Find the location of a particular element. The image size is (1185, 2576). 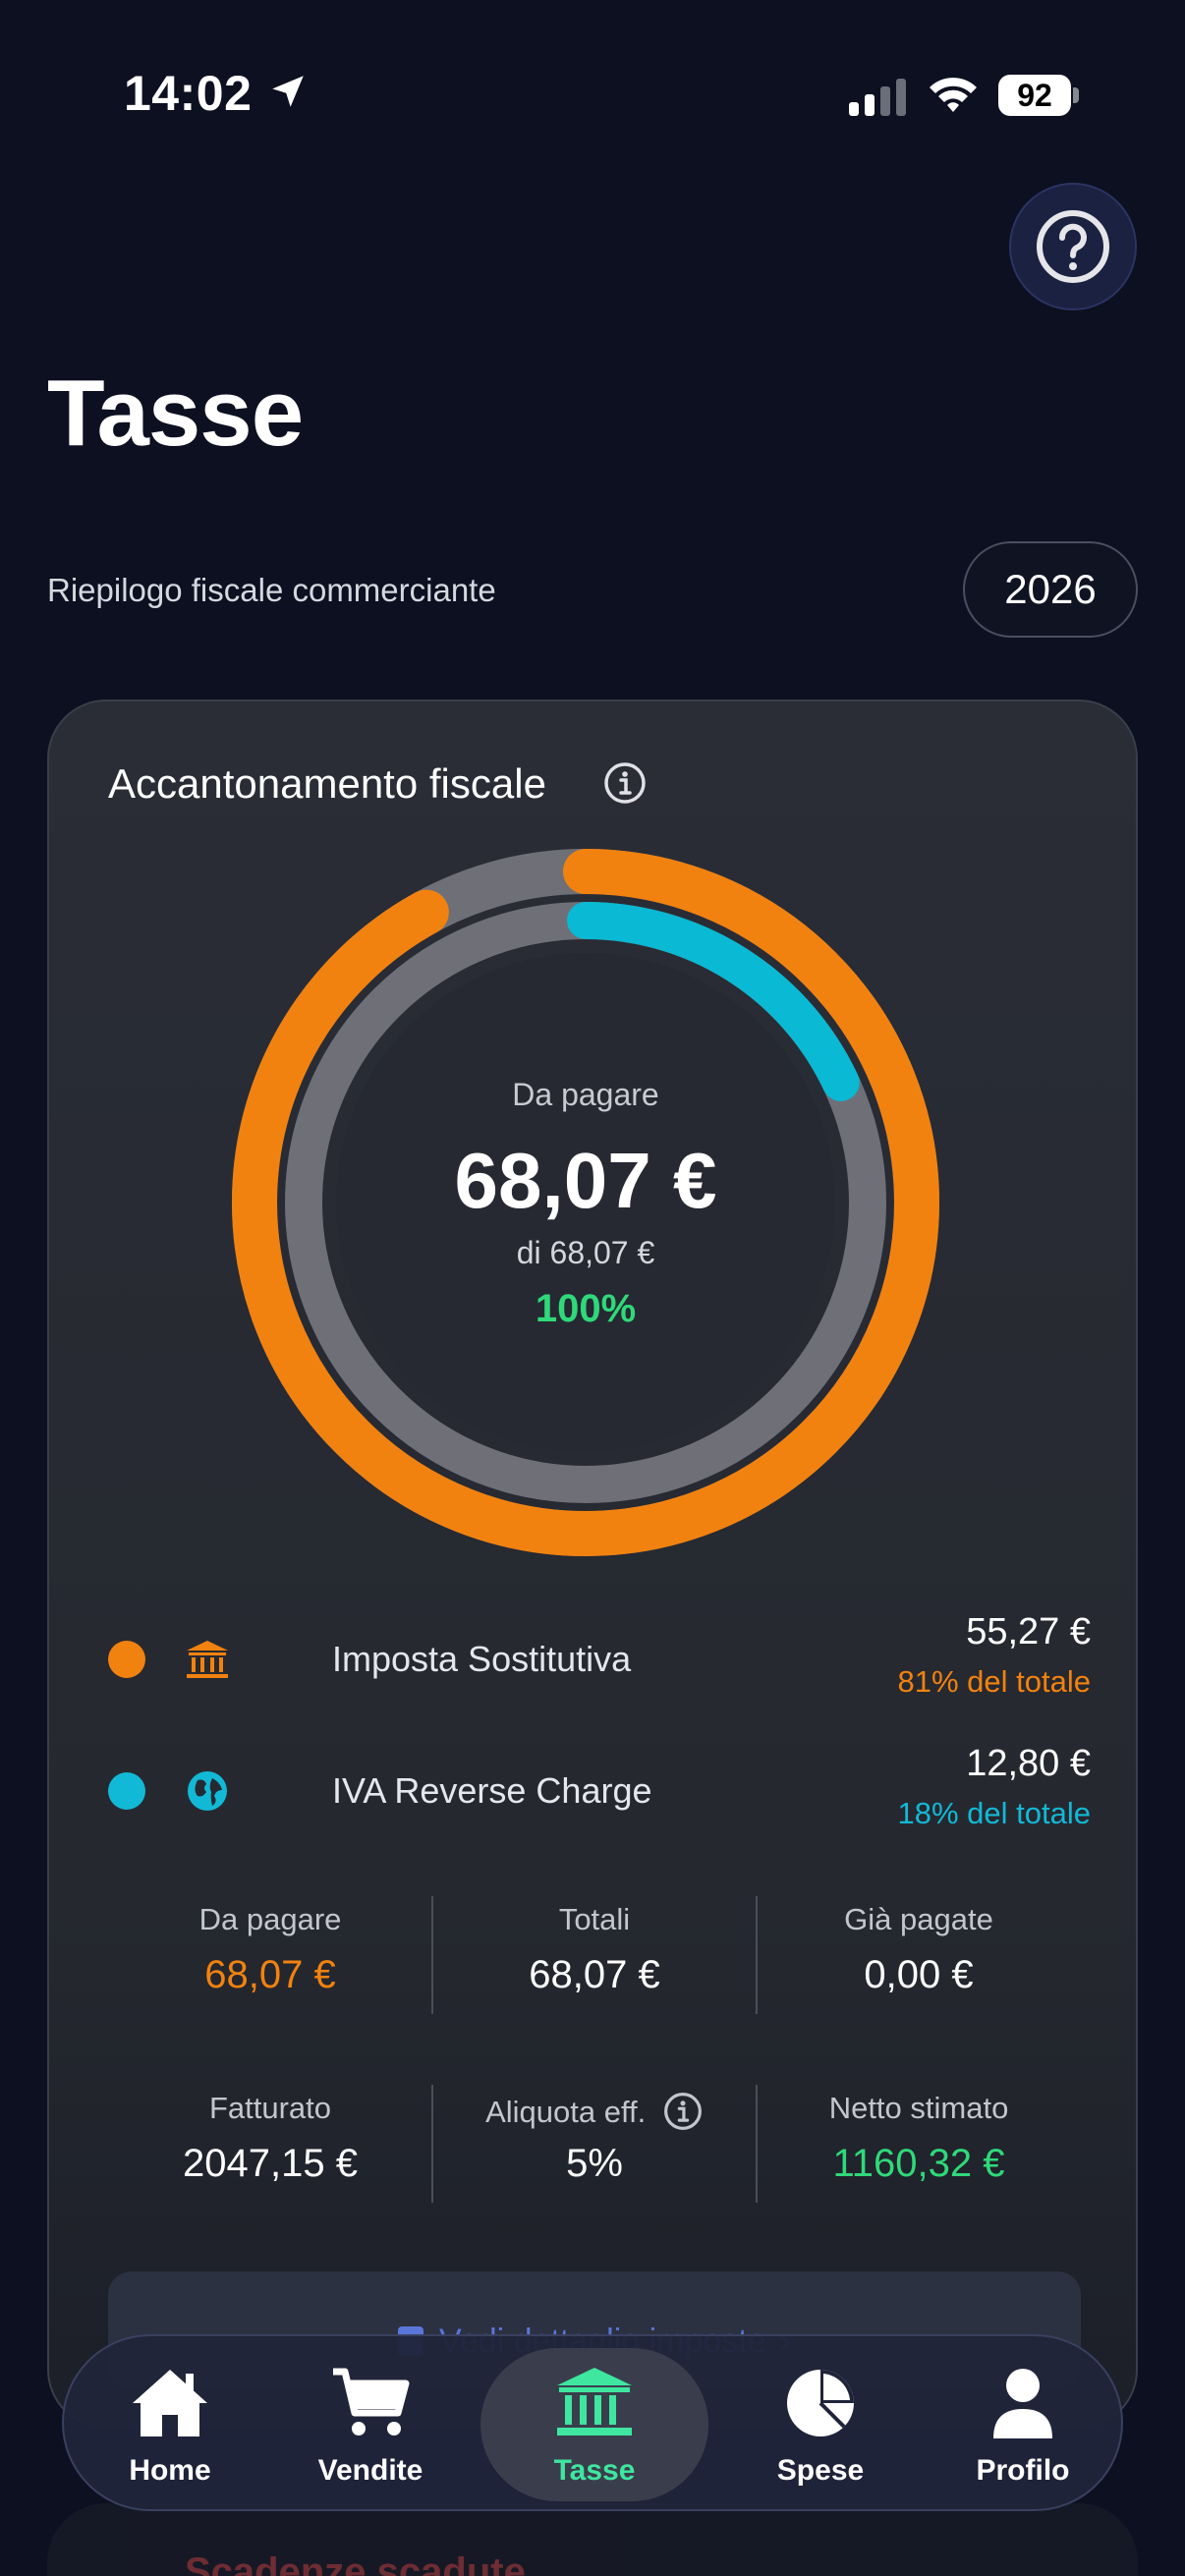

stat-totali: Totali 68,07 € is located at coordinates (594, 1955).